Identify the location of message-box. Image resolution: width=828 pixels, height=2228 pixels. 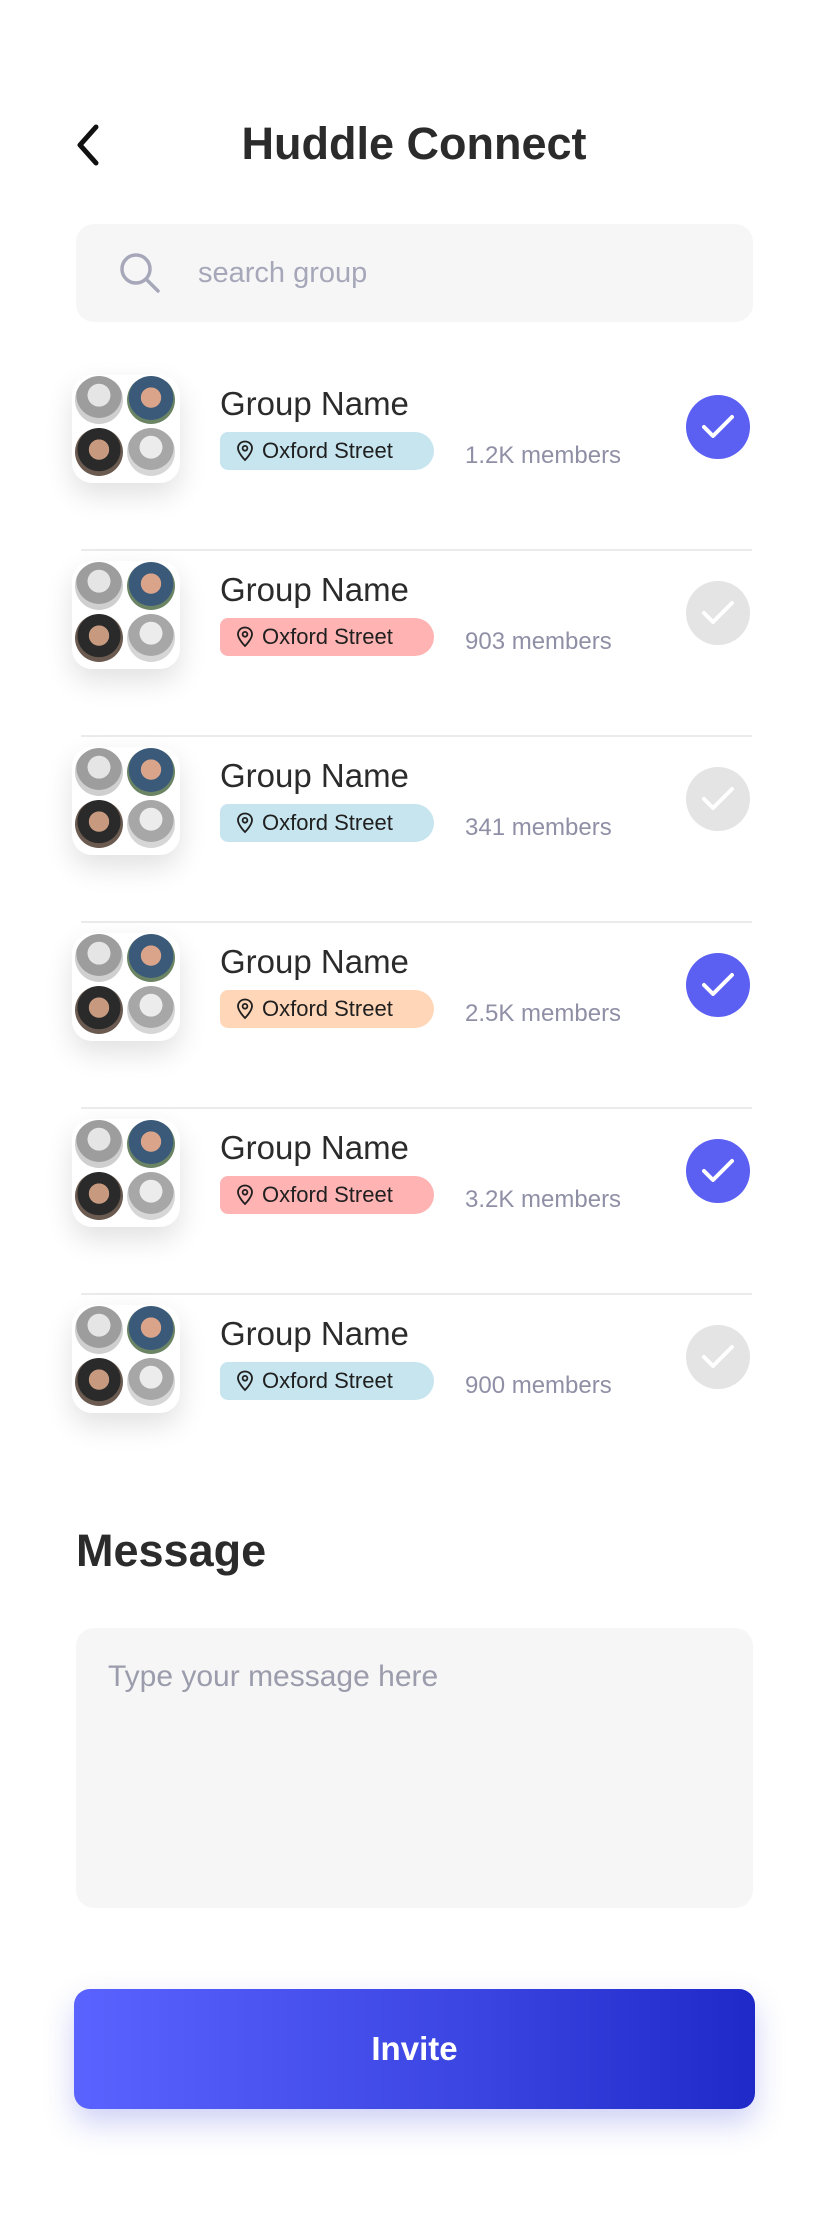
(414, 1768).